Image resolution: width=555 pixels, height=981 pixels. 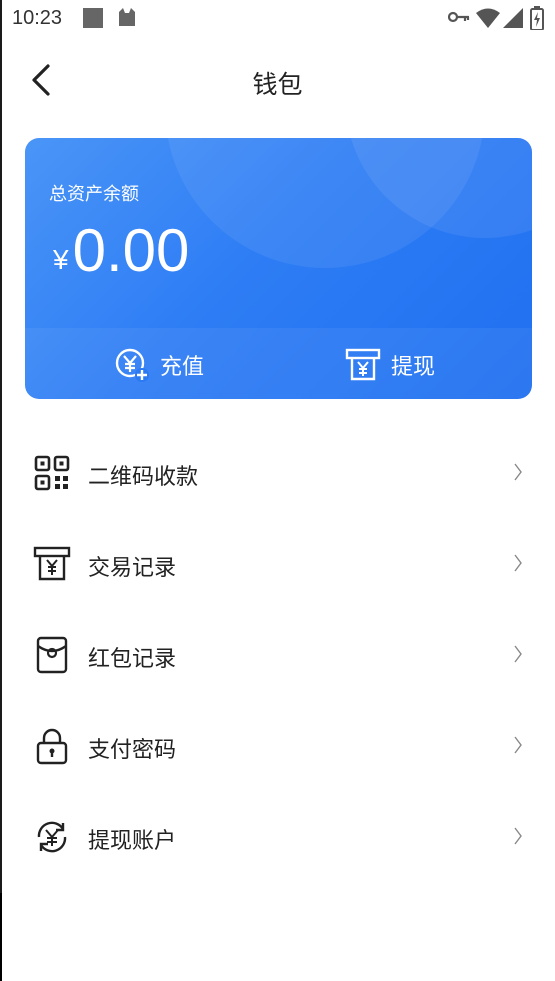 I want to click on menu-item-label: 二维码收款, so click(x=143, y=477).